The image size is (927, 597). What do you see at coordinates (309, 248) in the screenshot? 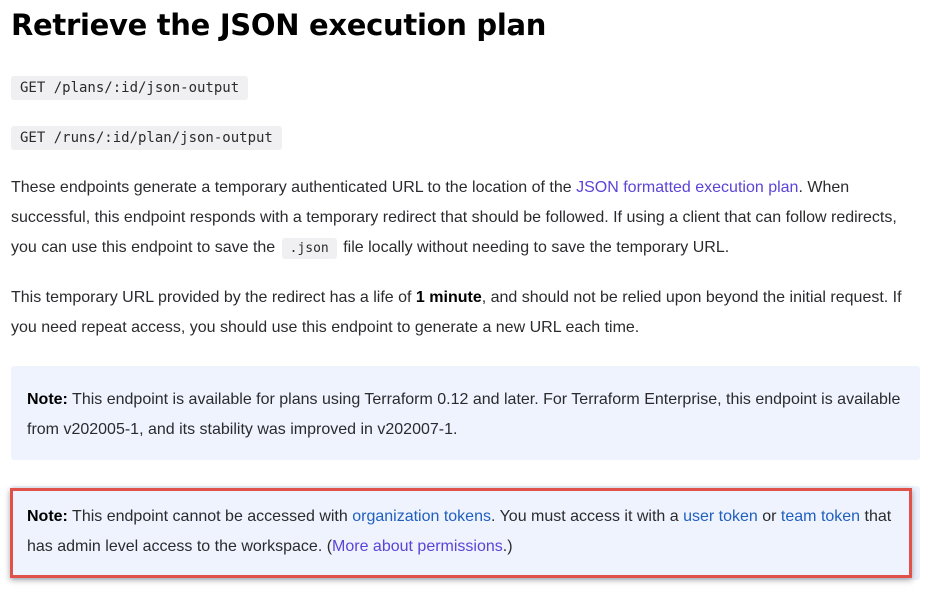
I see `json-extension-code: .json` at bounding box center [309, 248].